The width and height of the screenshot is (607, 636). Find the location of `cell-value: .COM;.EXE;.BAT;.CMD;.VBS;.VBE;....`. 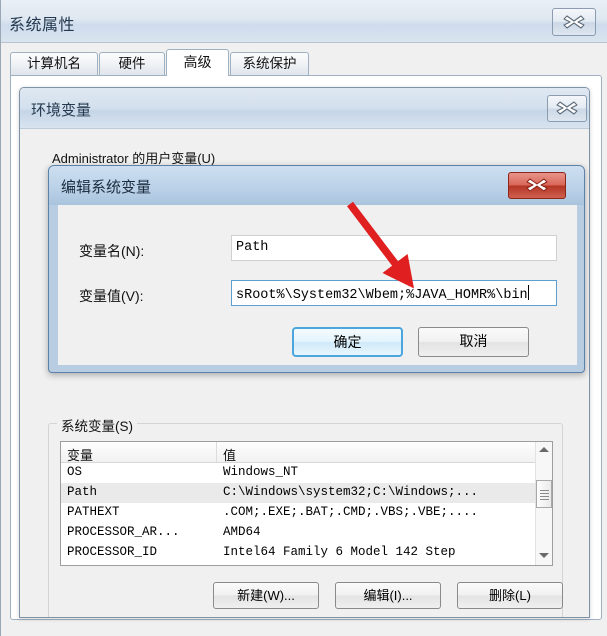

cell-value: .COM;.EXE;.BAT;.CMD;.VBS;.VBE;.... is located at coordinates (351, 512).